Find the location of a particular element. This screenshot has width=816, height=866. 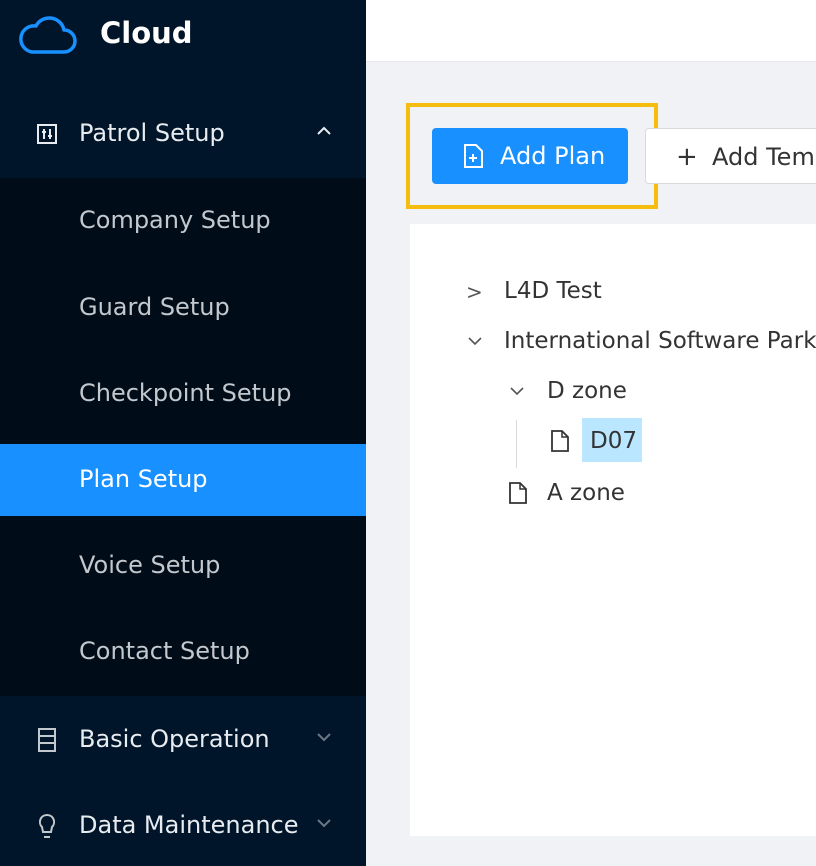

menu-group-data-maintenance: Data Maintenance is located at coordinates (183, 825).